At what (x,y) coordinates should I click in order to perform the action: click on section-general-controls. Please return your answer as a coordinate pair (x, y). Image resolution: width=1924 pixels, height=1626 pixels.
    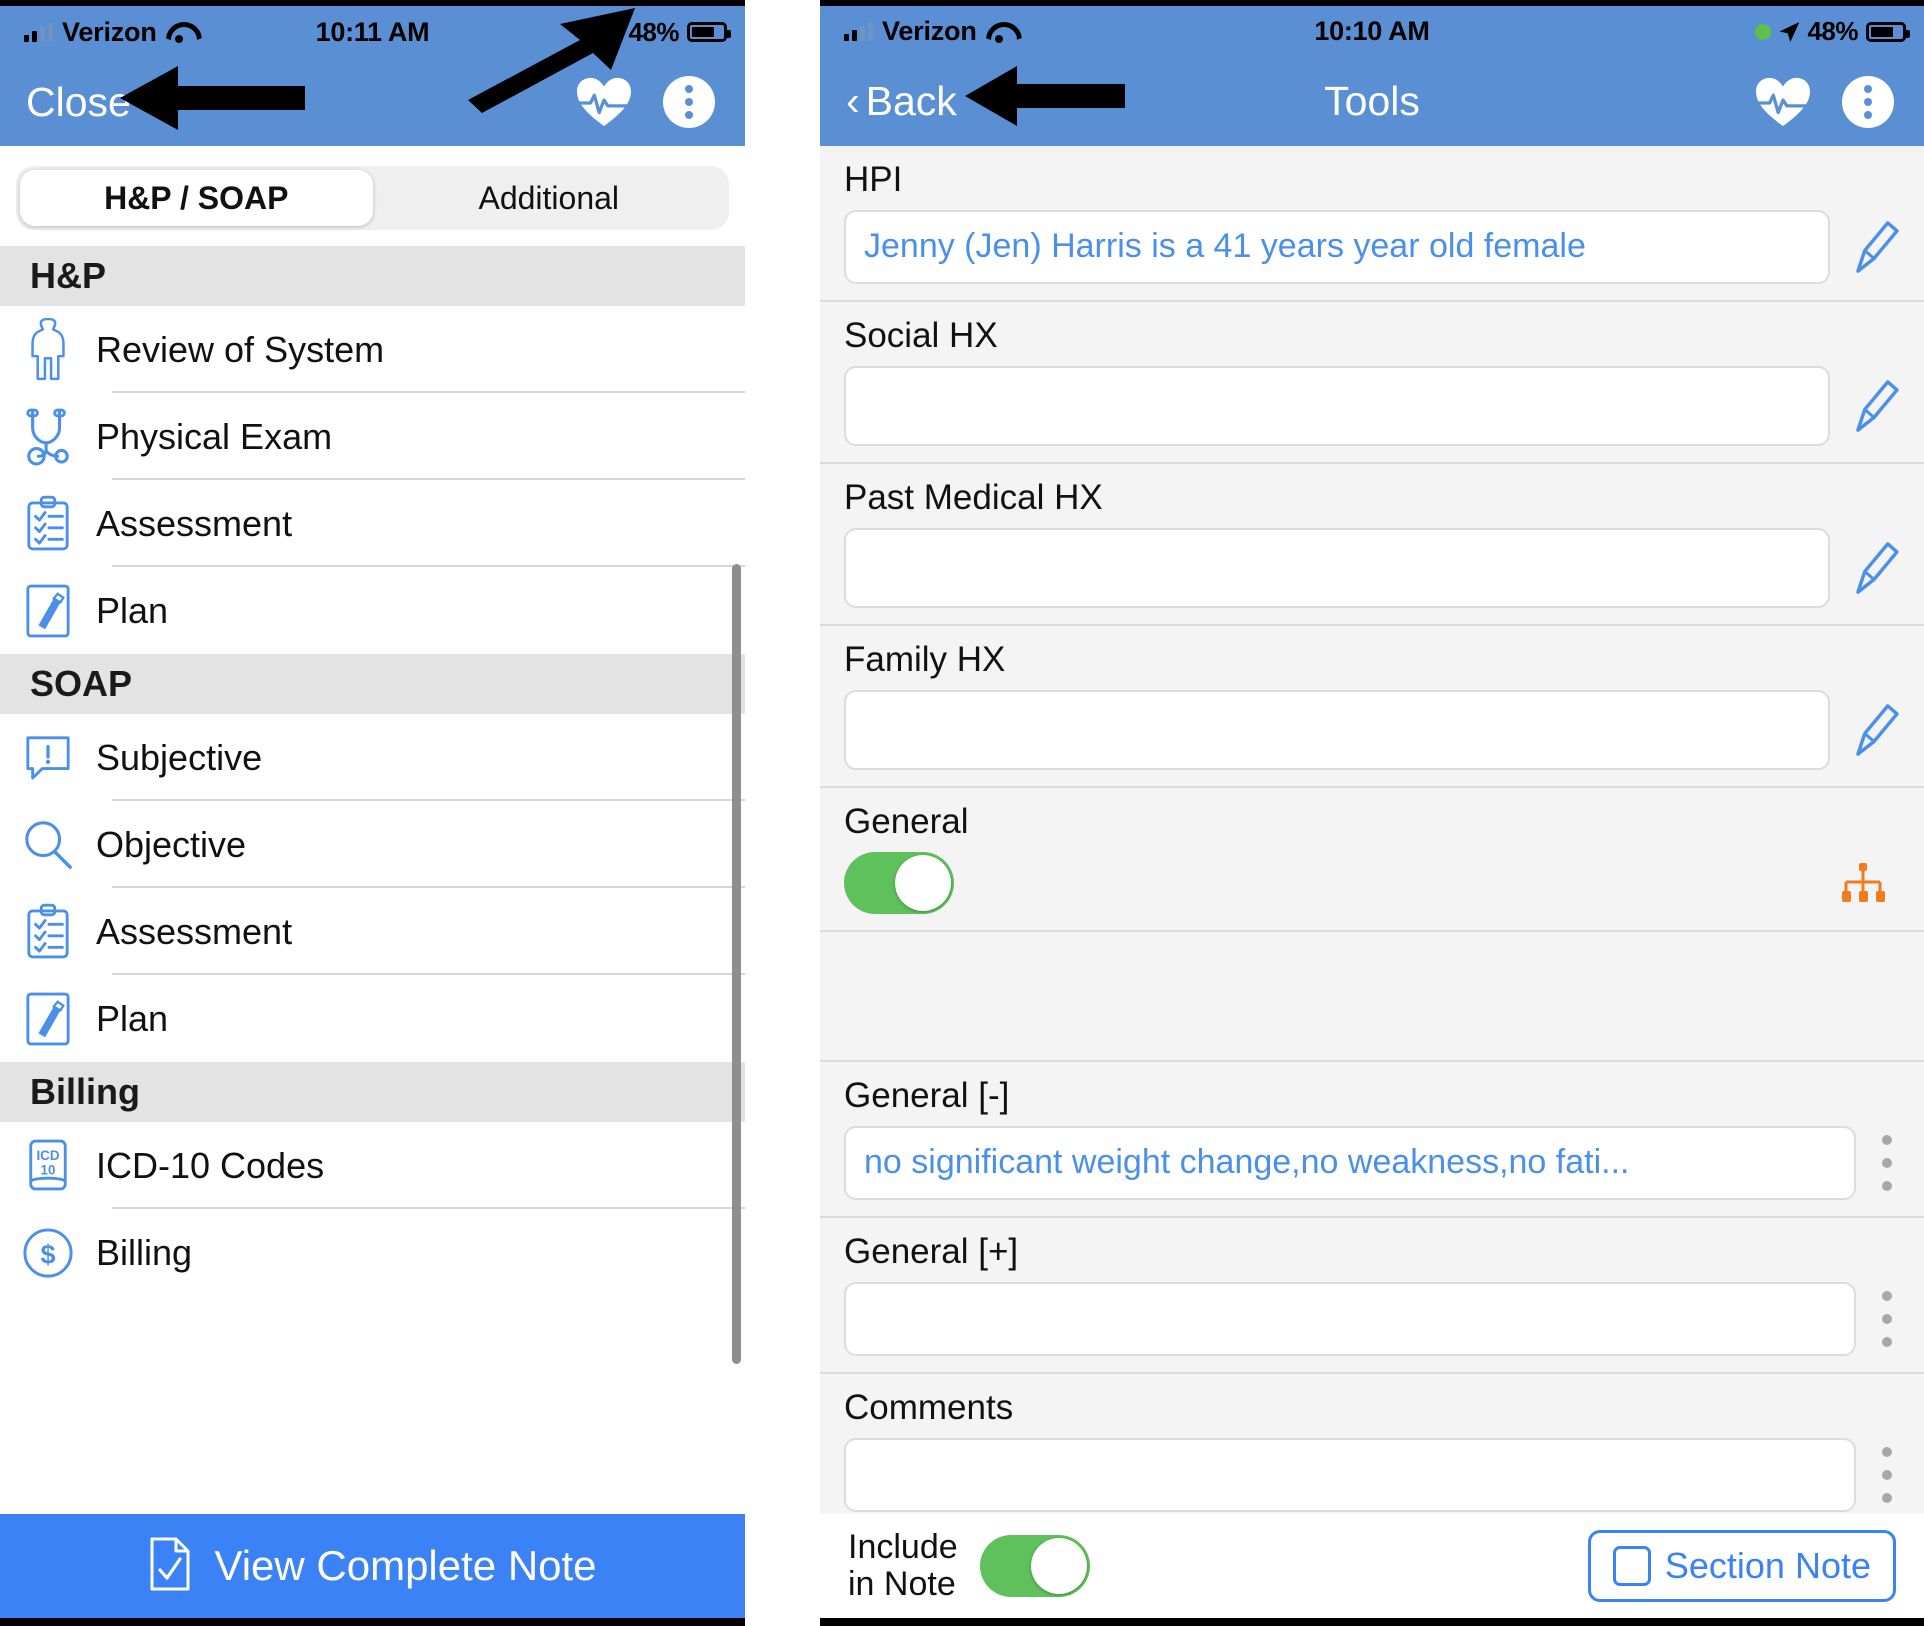
    Looking at the image, I should click on (1372, 882).